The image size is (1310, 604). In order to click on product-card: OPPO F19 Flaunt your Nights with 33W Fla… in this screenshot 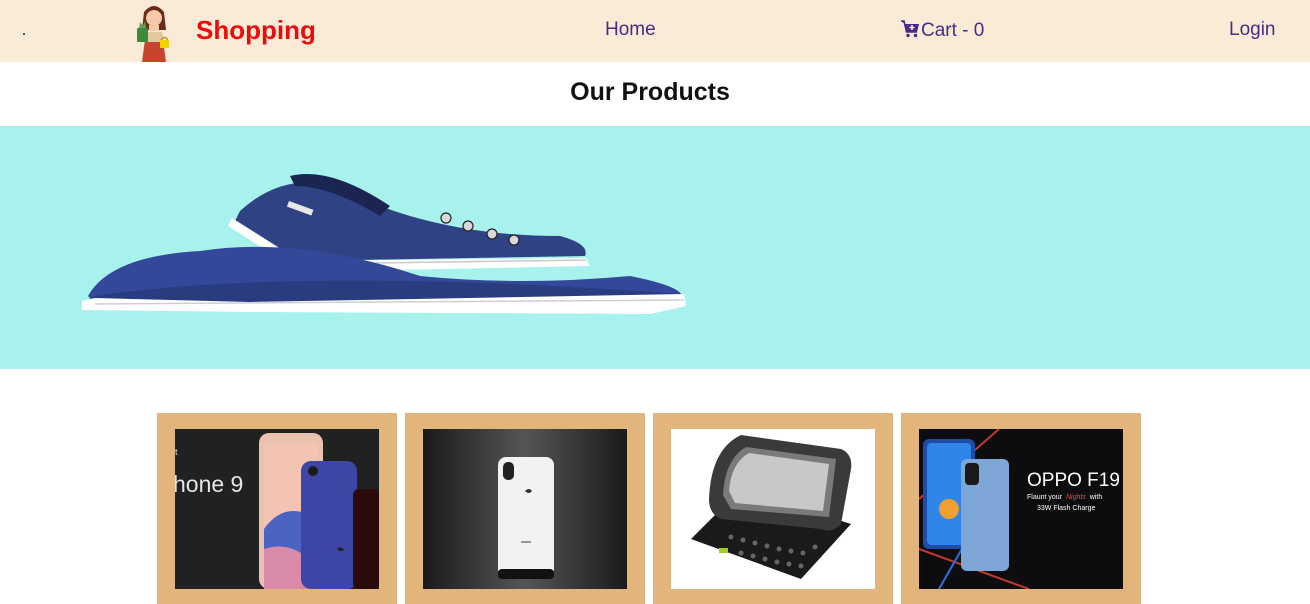, I will do `click(1021, 508)`.